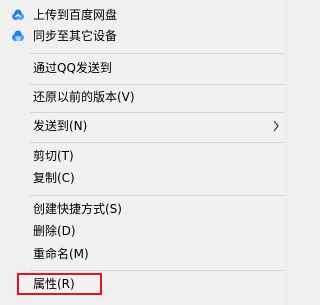  What do you see at coordinates (75, 15) in the screenshot?
I see `menu-item-label: 上传到百度网盘` at bounding box center [75, 15].